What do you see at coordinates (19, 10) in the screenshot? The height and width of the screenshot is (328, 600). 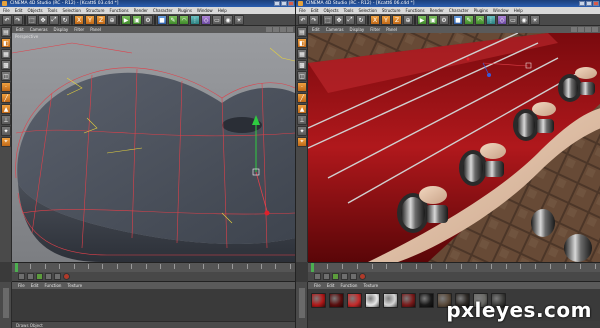 I see `menu-edit: Edit` at bounding box center [19, 10].